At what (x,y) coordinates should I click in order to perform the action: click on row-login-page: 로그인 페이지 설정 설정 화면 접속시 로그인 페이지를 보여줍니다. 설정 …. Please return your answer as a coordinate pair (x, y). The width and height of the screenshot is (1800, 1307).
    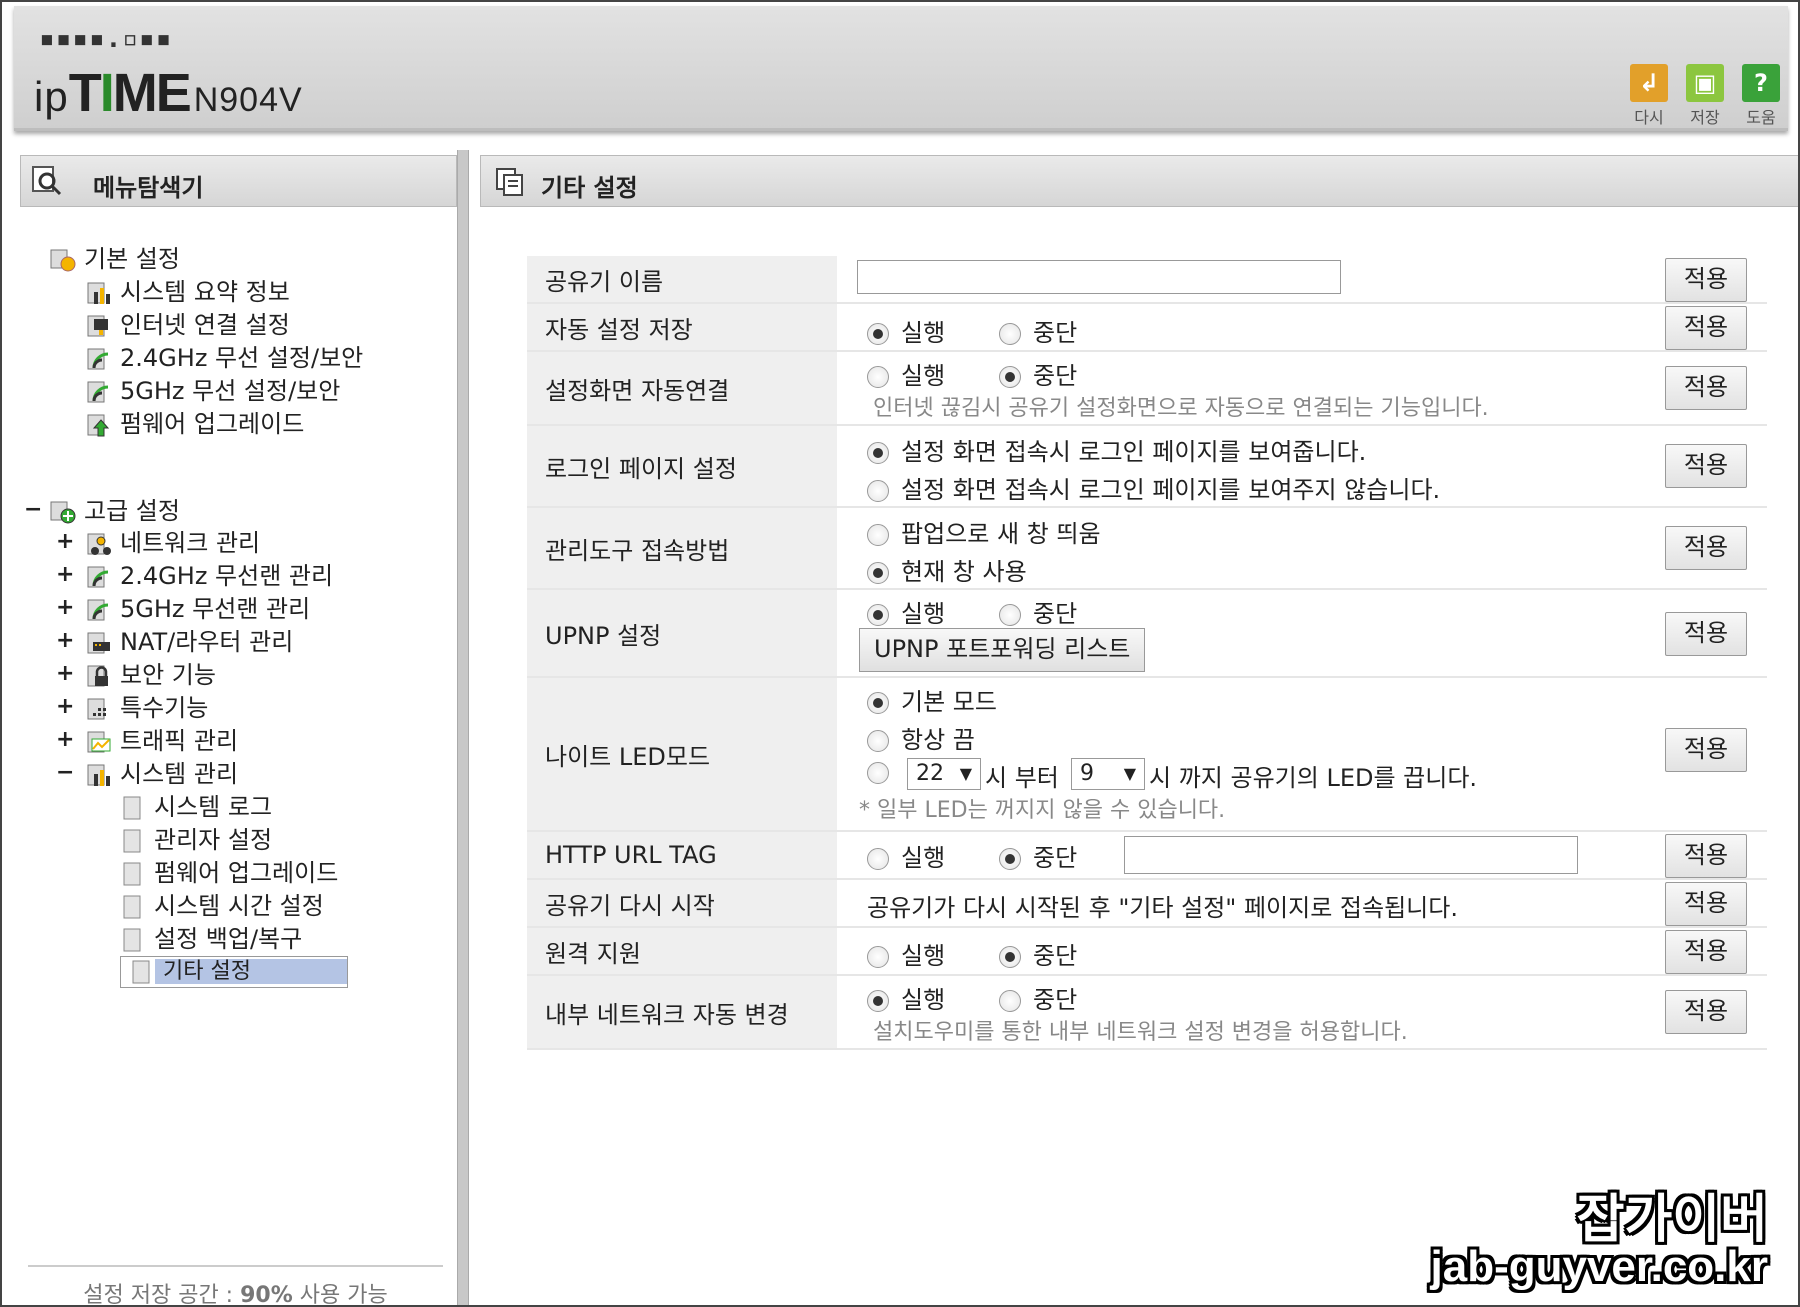
    Looking at the image, I should click on (1147, 467).